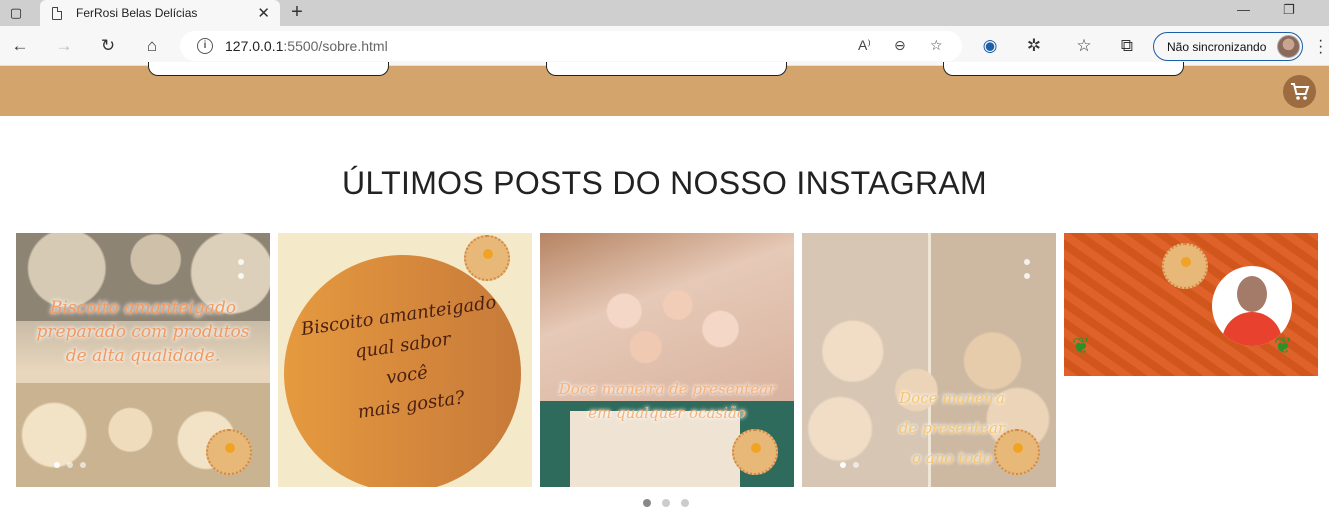 Image resolution: width=1329 pixels, height=515 pixels. Describe the element at coordinates (990, 46) in the screenshot. I see `extension-e-icon: ◉` at that location.